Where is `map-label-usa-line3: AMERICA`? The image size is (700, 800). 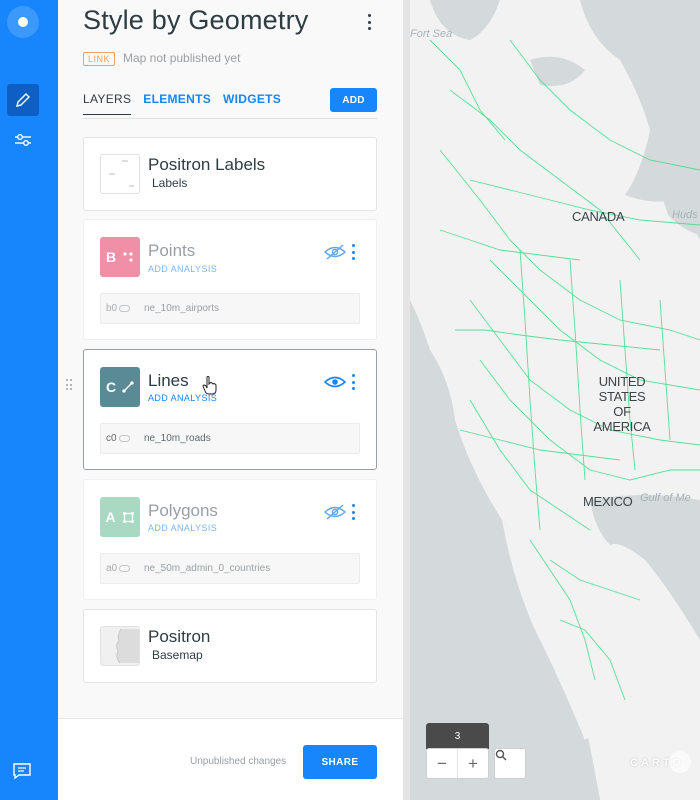 map-label-usa-line3: AMERICA is located at coordinates (622, 426).